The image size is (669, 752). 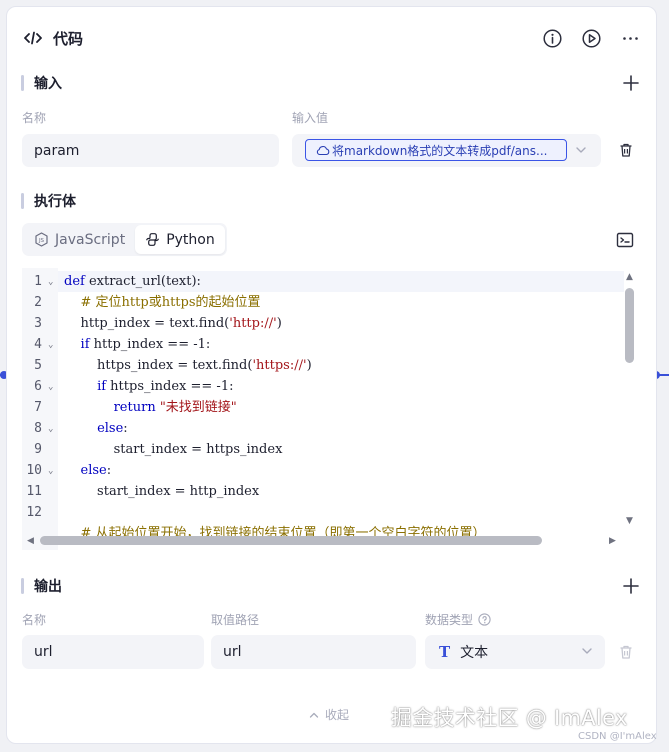 I want to click on code-line: if http_index == -1:, so click(x=145, y=344).